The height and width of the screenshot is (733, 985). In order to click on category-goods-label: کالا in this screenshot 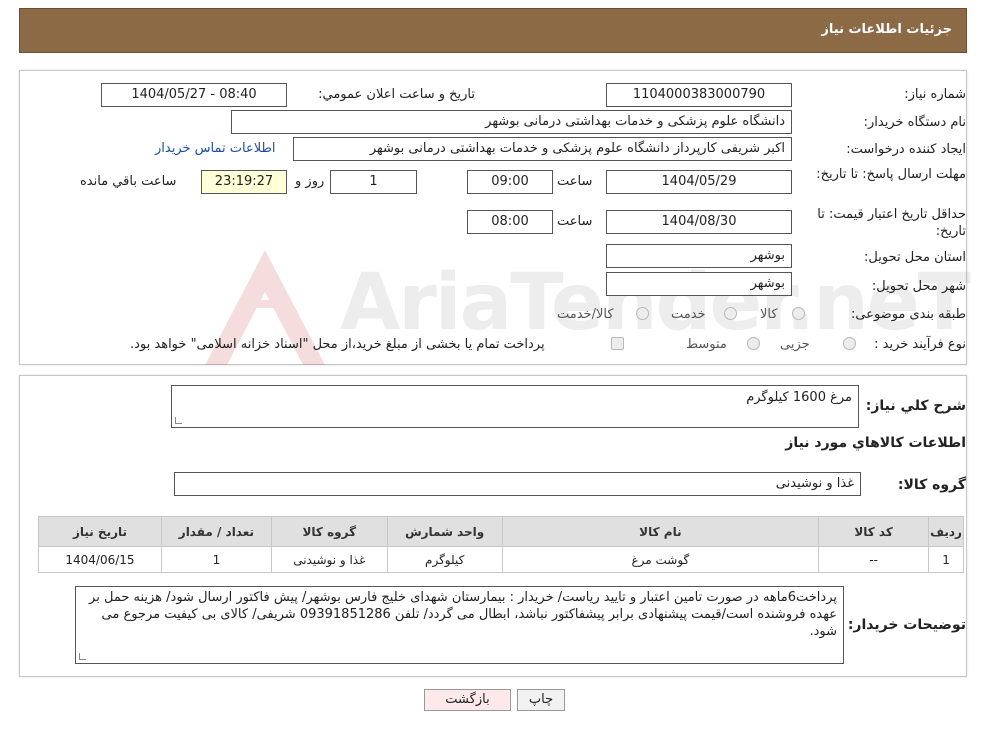, I will do `click(769, 314)`.